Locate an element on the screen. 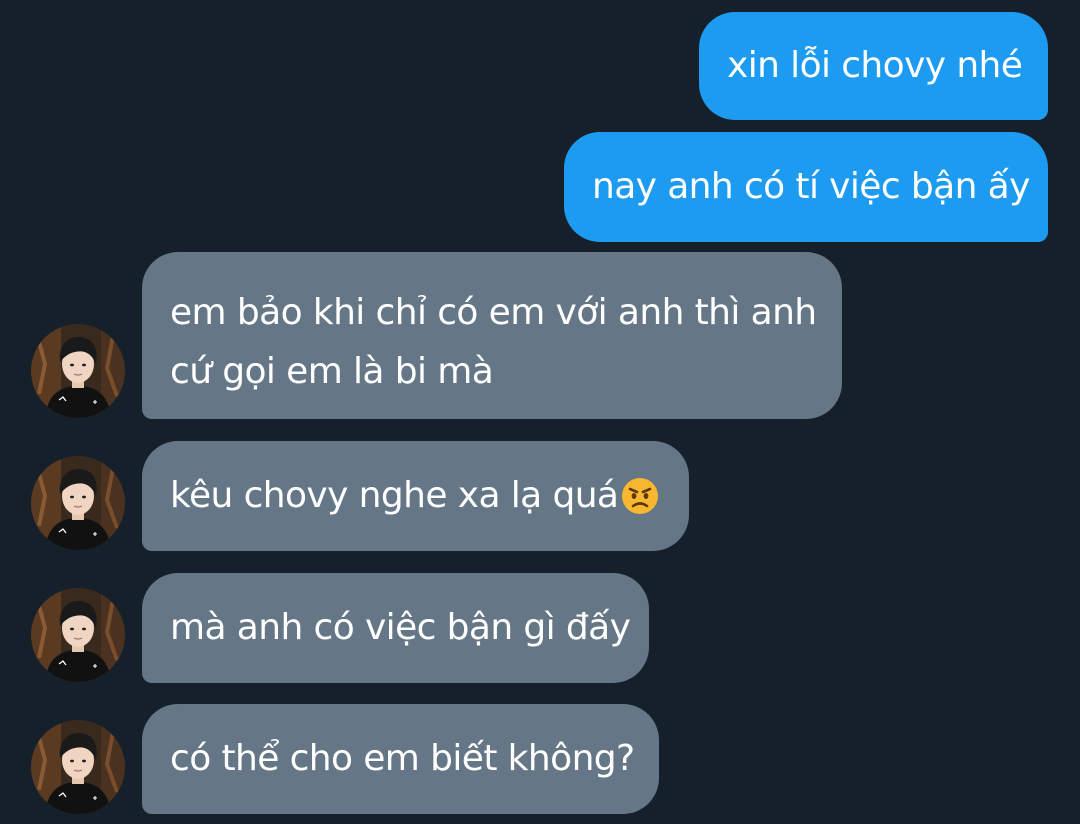 The width and height of the screenshot is (1080, 824). incoming-message-bubble: kêu chovy nghe xa lạ quá is located at coordinates (415, 496).